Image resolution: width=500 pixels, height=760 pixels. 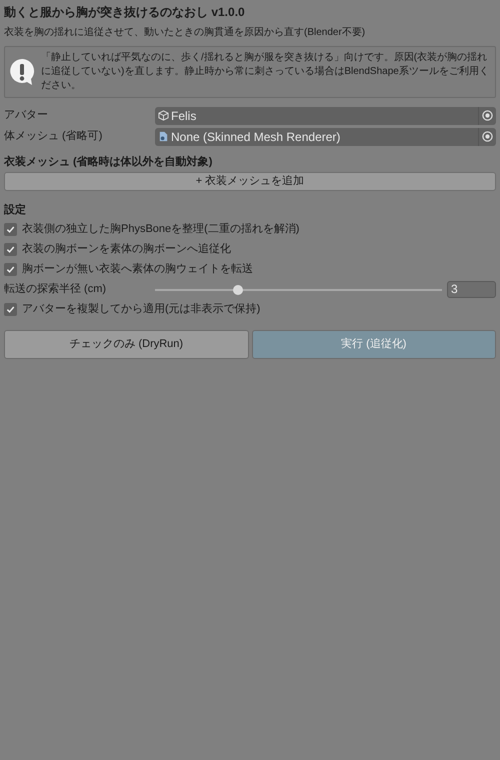 I want to click on field-value: Felis, so click(x=184, y=116).